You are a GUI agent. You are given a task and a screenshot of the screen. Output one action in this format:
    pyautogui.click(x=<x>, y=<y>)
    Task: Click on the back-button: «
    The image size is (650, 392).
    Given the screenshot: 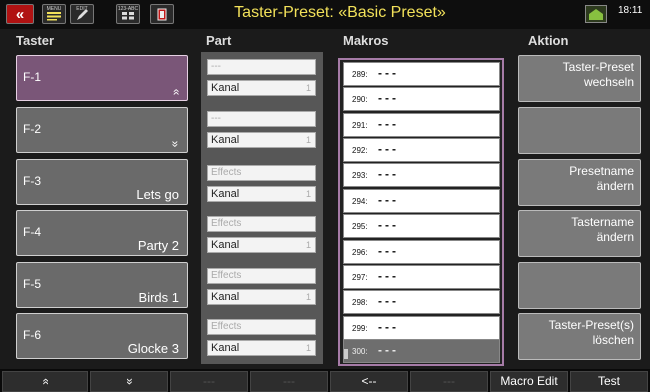 What is the action you would take?
    pyautogui.click(x=20, y=14)
    